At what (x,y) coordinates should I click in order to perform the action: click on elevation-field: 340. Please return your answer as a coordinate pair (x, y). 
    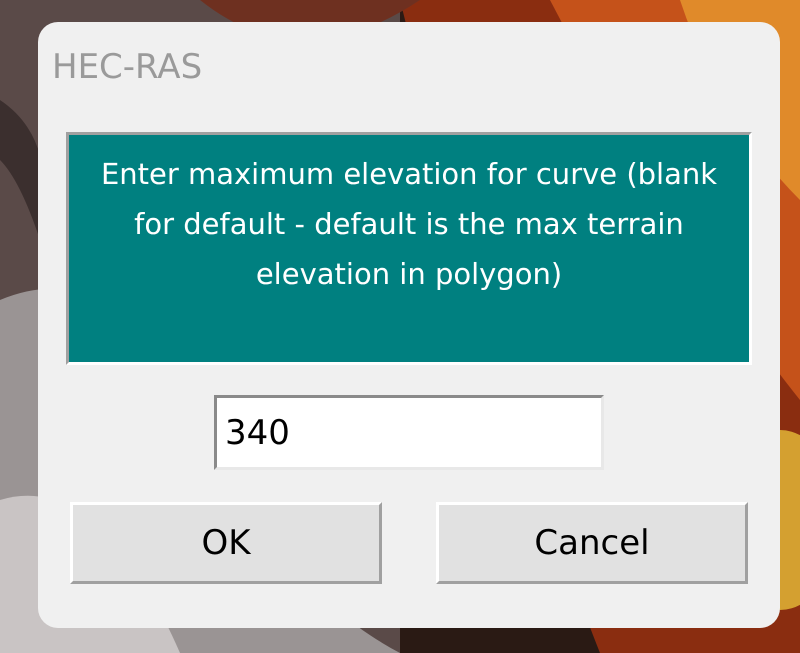
    Looking at the image, I should click on (409, 432).